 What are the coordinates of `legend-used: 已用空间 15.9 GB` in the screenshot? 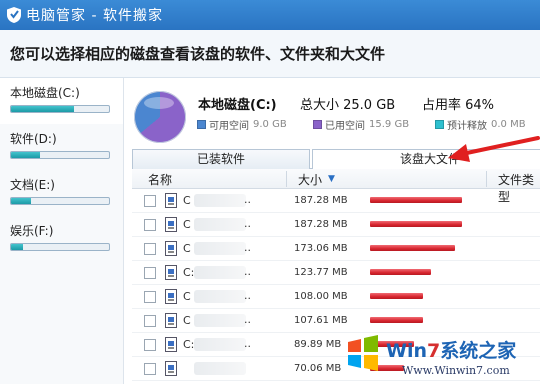 It's located at (361, 124).